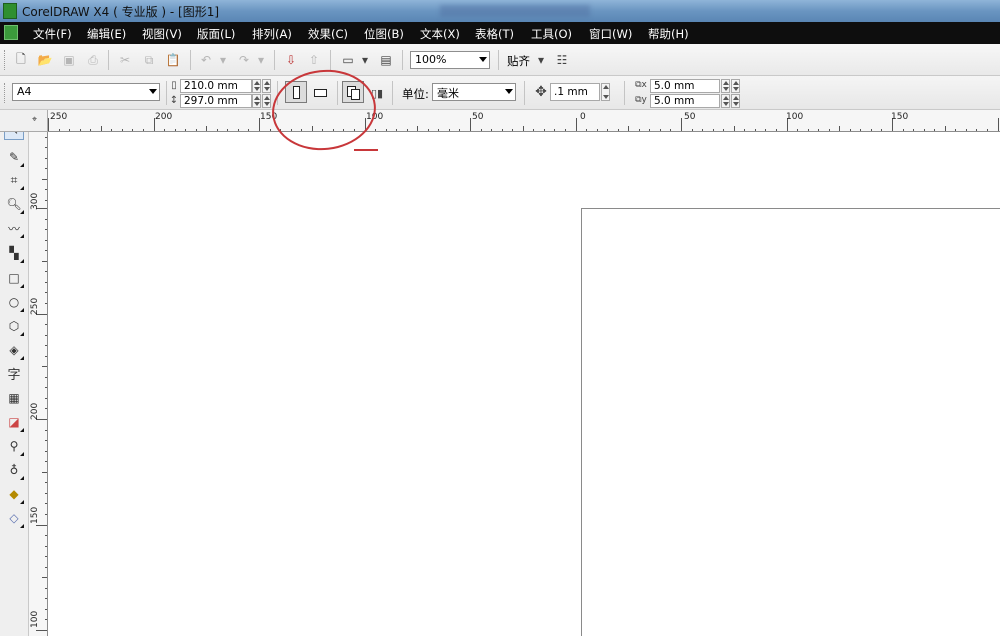 Image resolution: width=1000 pixels, height=636 pixels. What do you see at coordinates (11, 32) in the screenshot?
I see `document-menu-icon` at bounding box center [11, 32].